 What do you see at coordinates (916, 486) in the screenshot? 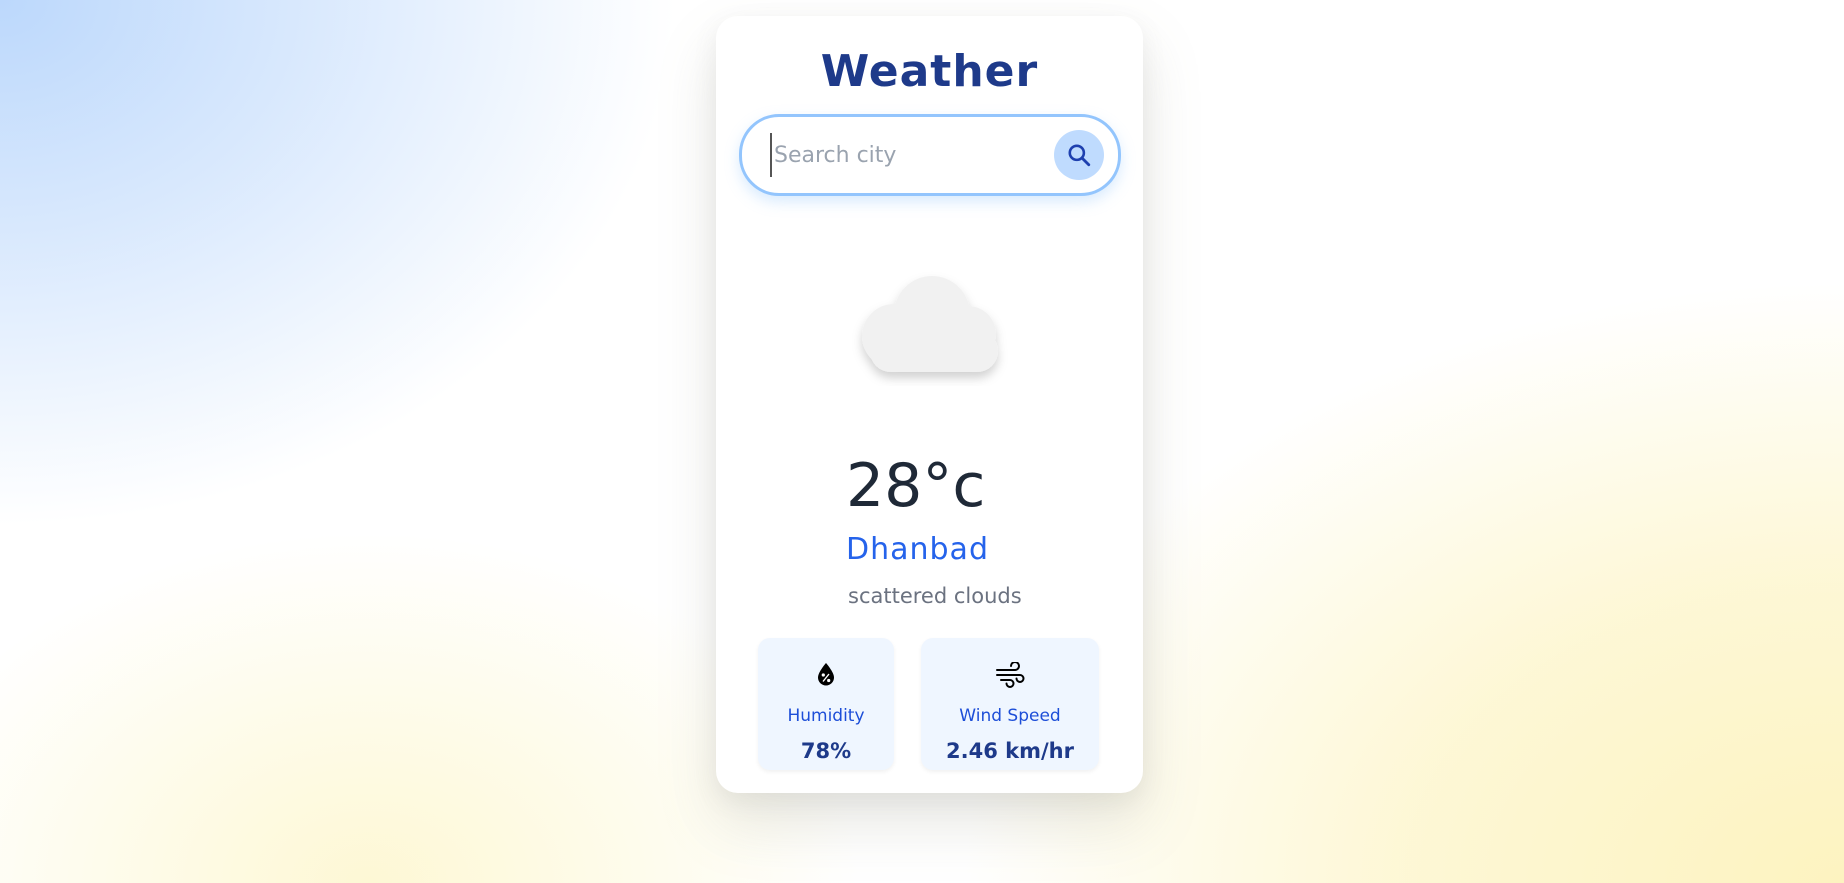
I see `temperature: 28°c` at bounding box center [916, 486].